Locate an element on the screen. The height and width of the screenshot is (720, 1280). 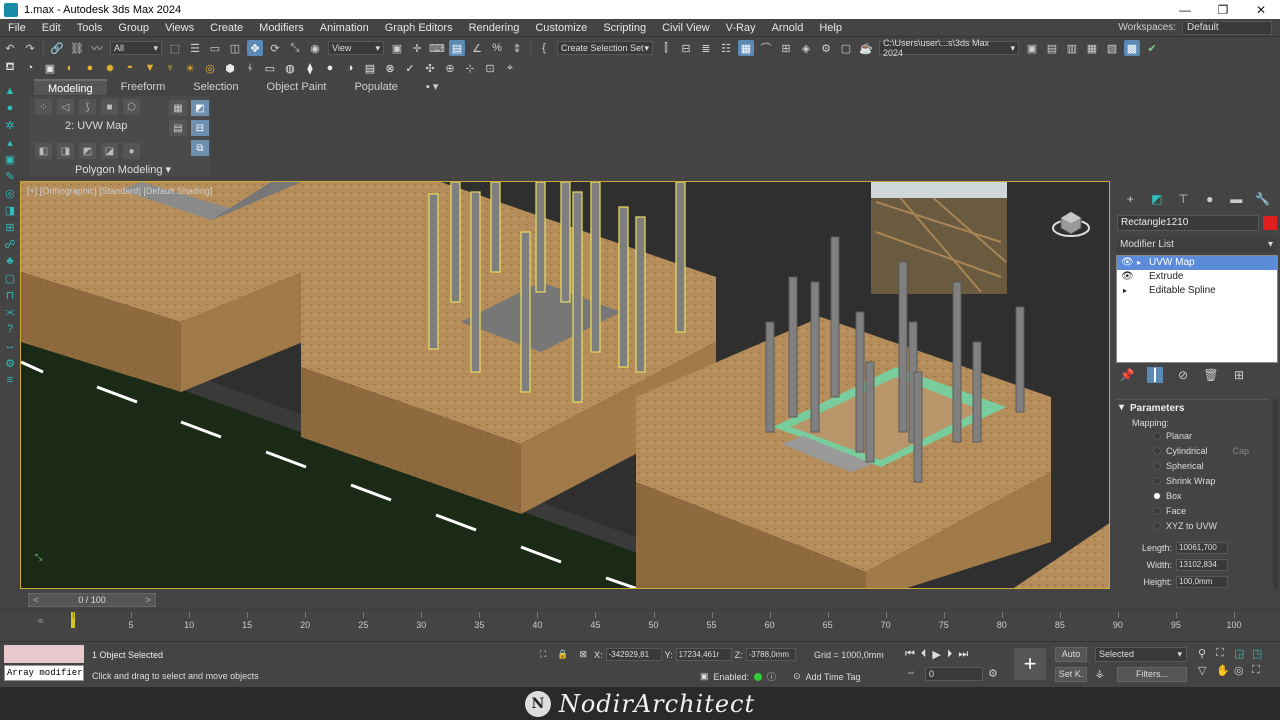
project-path-dropdown: C:\Users\user\...s\3ds Max 2024 ▾ is located at coordinates (949, 48).